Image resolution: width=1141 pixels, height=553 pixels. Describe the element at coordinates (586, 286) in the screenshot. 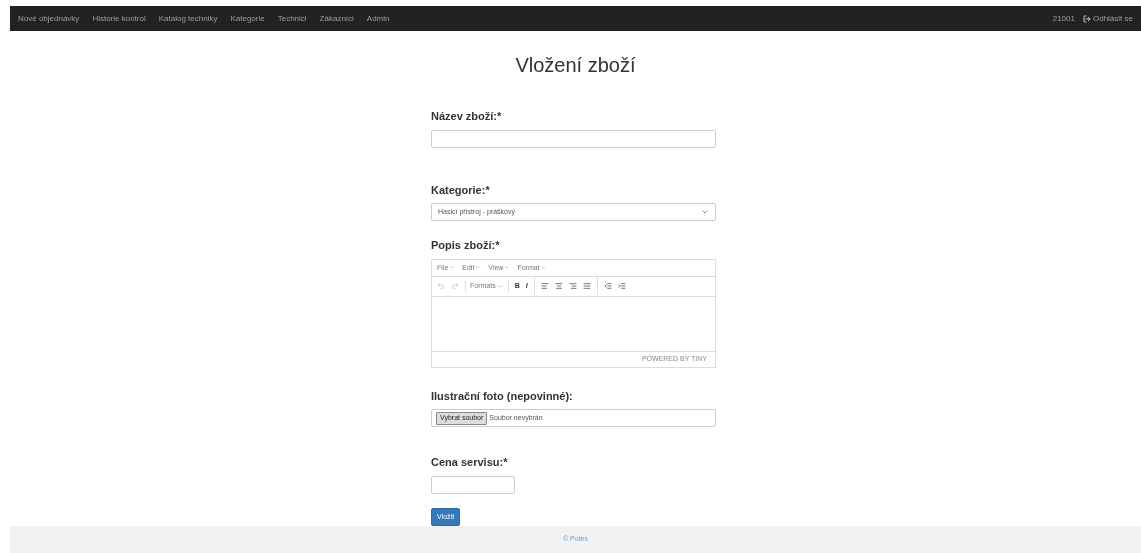

I see `align-justify-icon` at that location.